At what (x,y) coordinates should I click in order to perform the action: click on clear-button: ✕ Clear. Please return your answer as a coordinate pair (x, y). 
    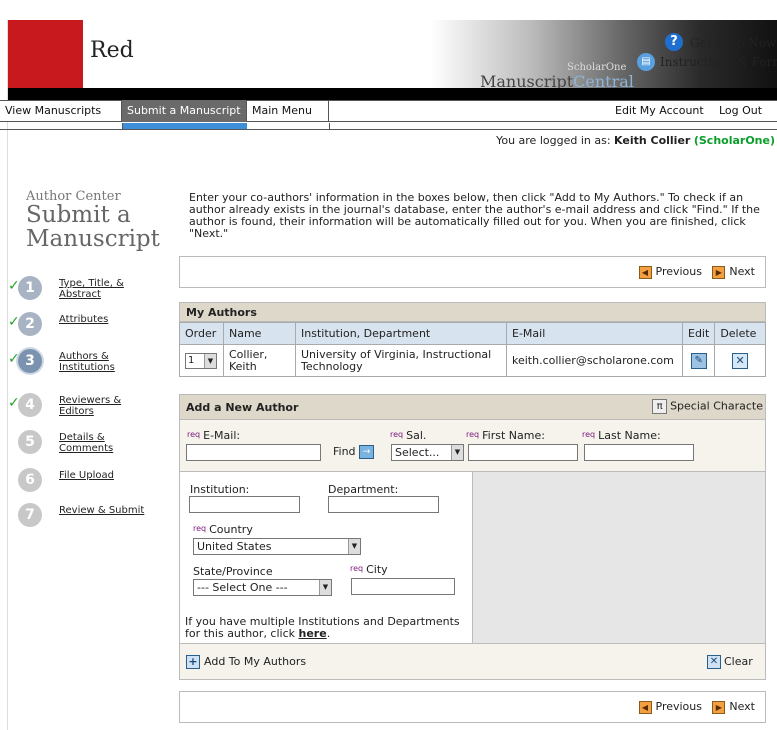
    Looking at the image, I should click on (730, 662).